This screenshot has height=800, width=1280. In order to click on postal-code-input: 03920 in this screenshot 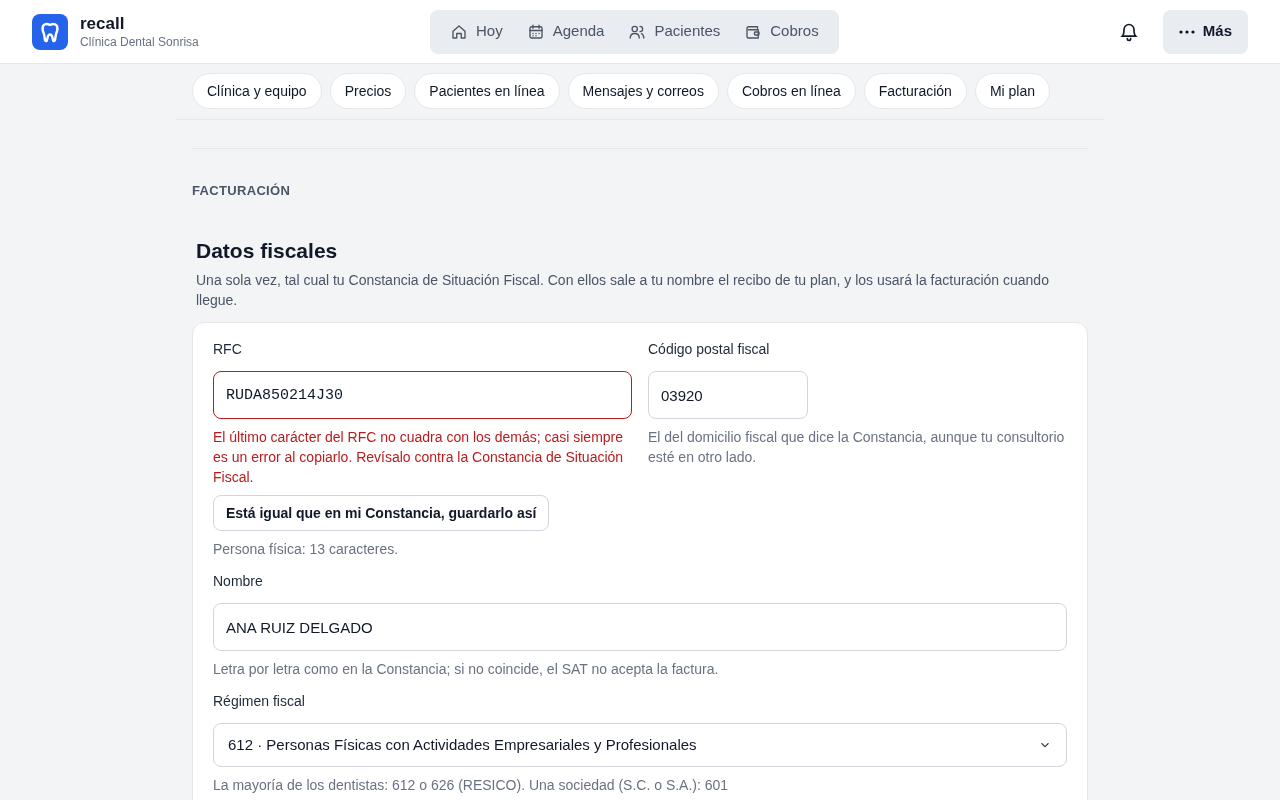, I will do `click(728, 395)`.